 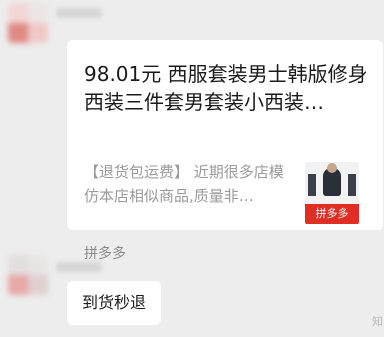 I want to click on card-source-label: 拼多多, so click(x=105, y=254).